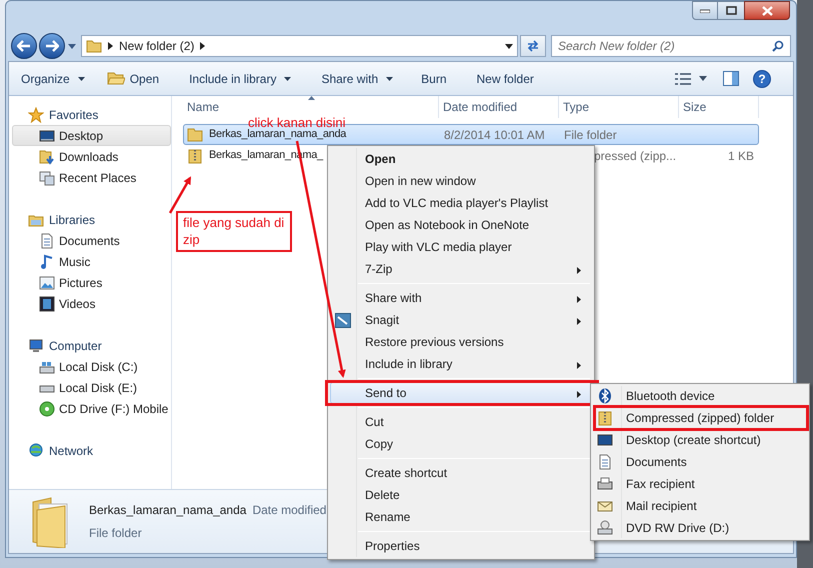 The height and width of the screenshot is (568, 813). Describe the element at coordinates (665, 46) in the screenshot. I see `search-input: Search New folder (2)` at that location.